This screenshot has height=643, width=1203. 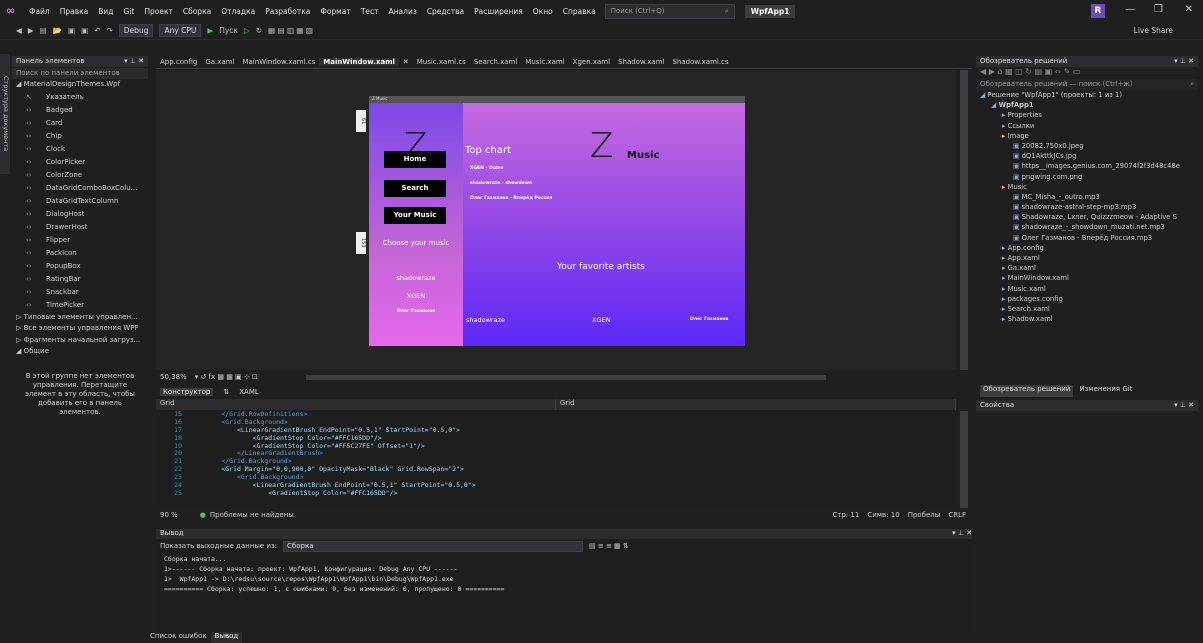 I want to click on output-tool-icons: ▤ ≡ ≡ ▦ ⇅, so click(x=609, y=546).